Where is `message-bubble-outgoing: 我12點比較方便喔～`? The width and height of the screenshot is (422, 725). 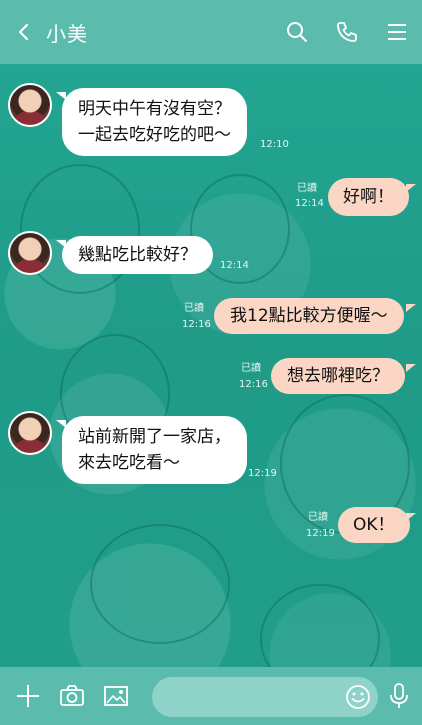 message-bubble-outgoing: 我12點比較方便喔～ is located at coordinates (309, 316).